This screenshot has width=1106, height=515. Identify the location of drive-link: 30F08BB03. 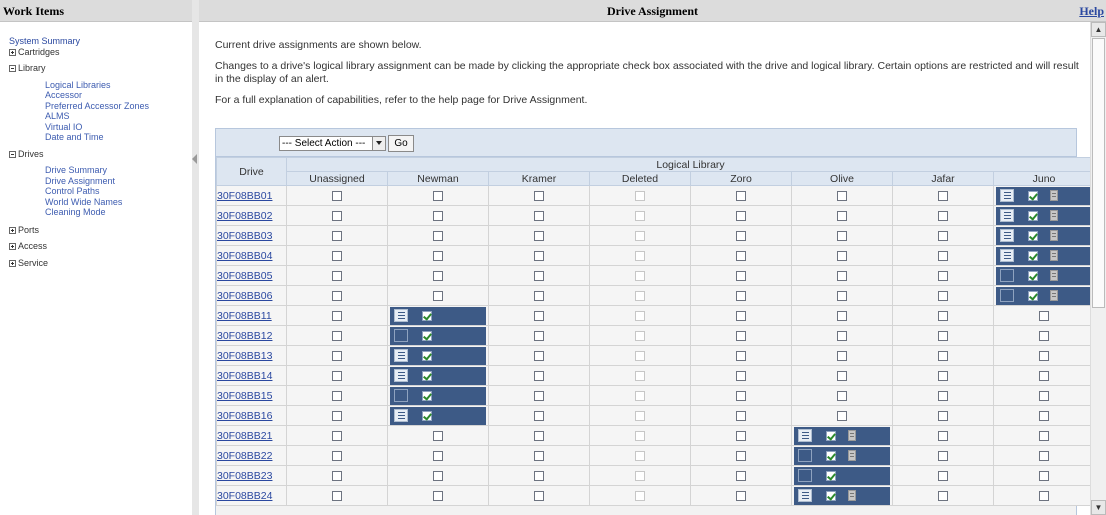
(244, 236).